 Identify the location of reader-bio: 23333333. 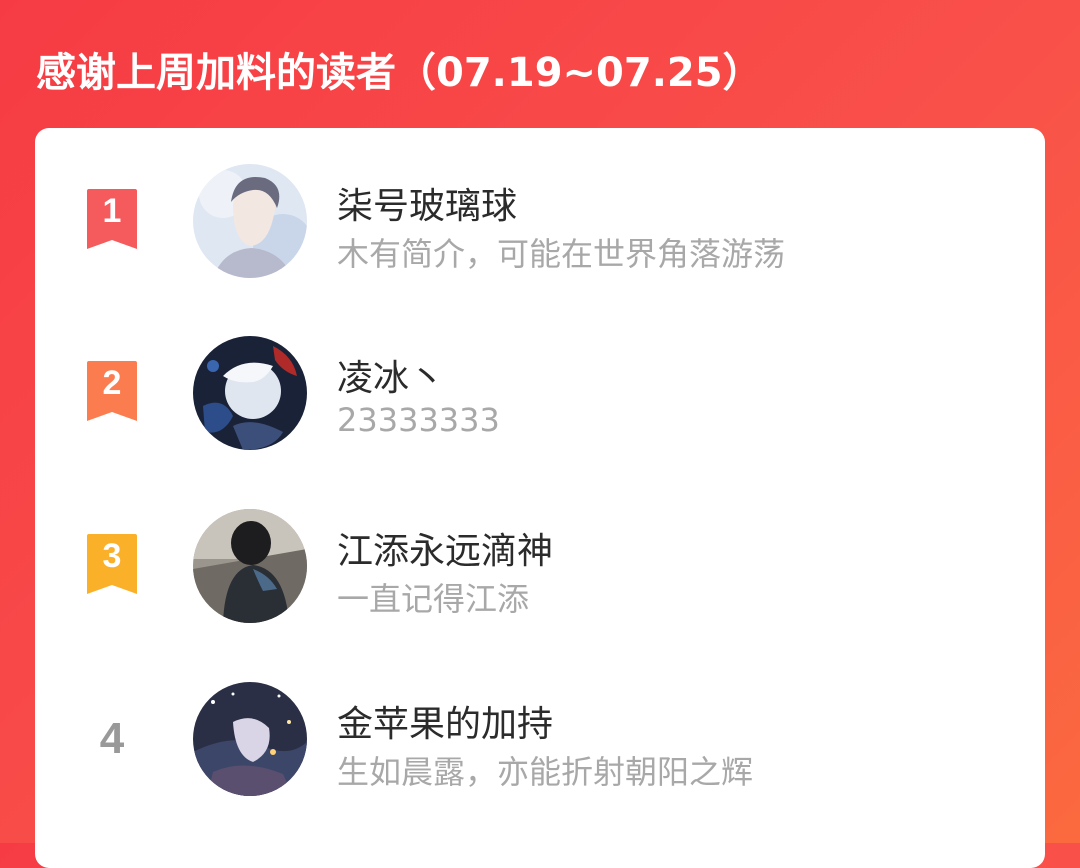
(418, 420).